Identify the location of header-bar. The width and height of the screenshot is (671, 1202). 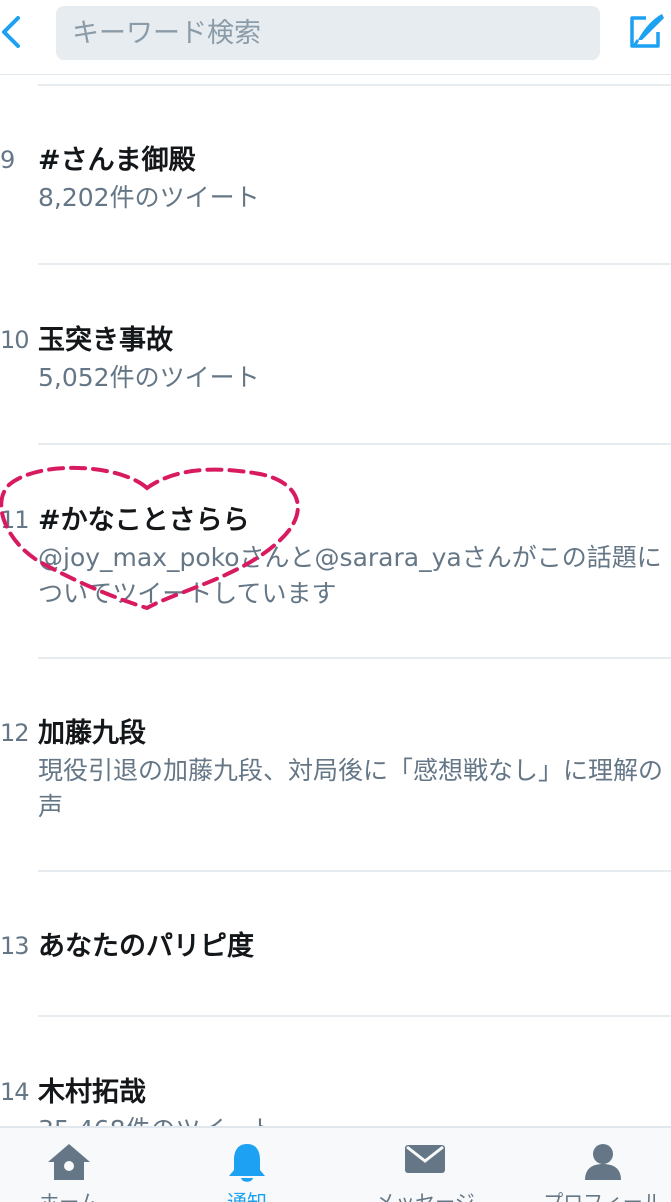
(335, 37).